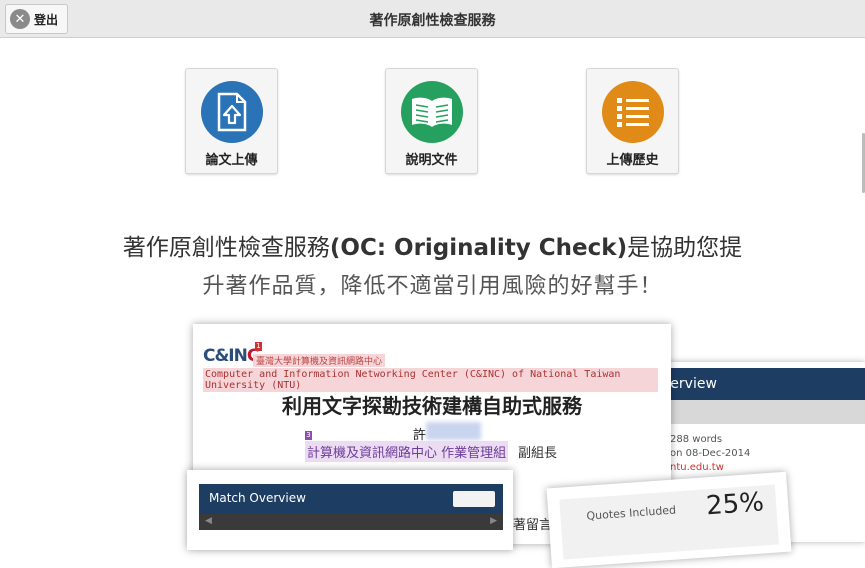 The image size is (865, 568). I want to click on nav-left-icon: ◀, so click(208, 521).